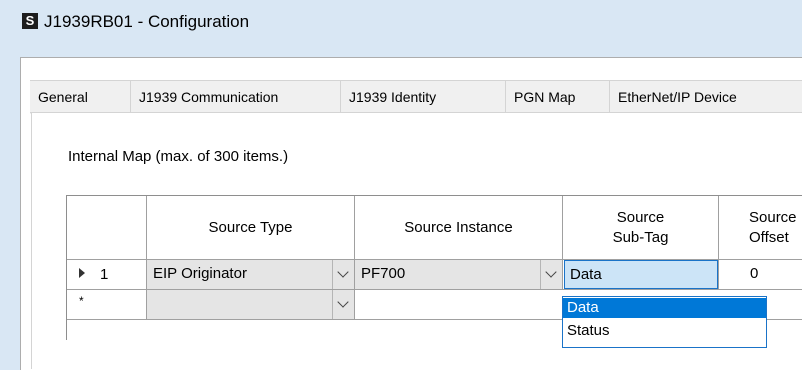 The width and height of the screenshot is (802, 370). What do you see at coordinates (383, 273) in the screenshot?
I see `combo-value: PF700` at bounding box center [383, 273].